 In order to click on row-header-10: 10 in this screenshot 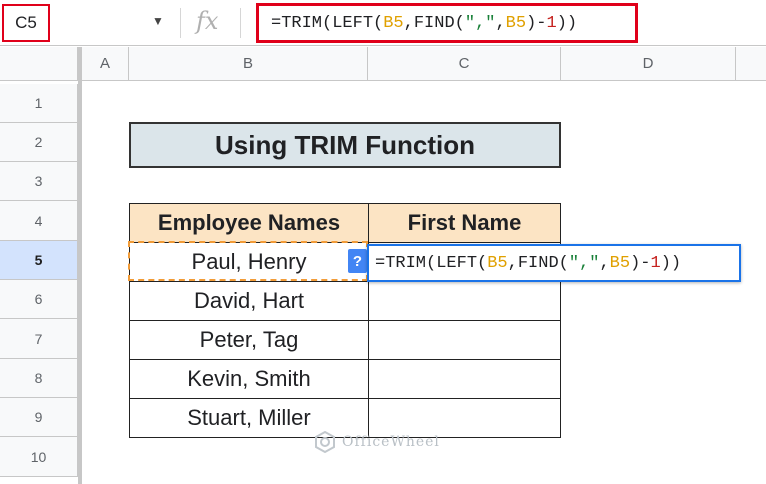, I will do `click(39, 457)`.